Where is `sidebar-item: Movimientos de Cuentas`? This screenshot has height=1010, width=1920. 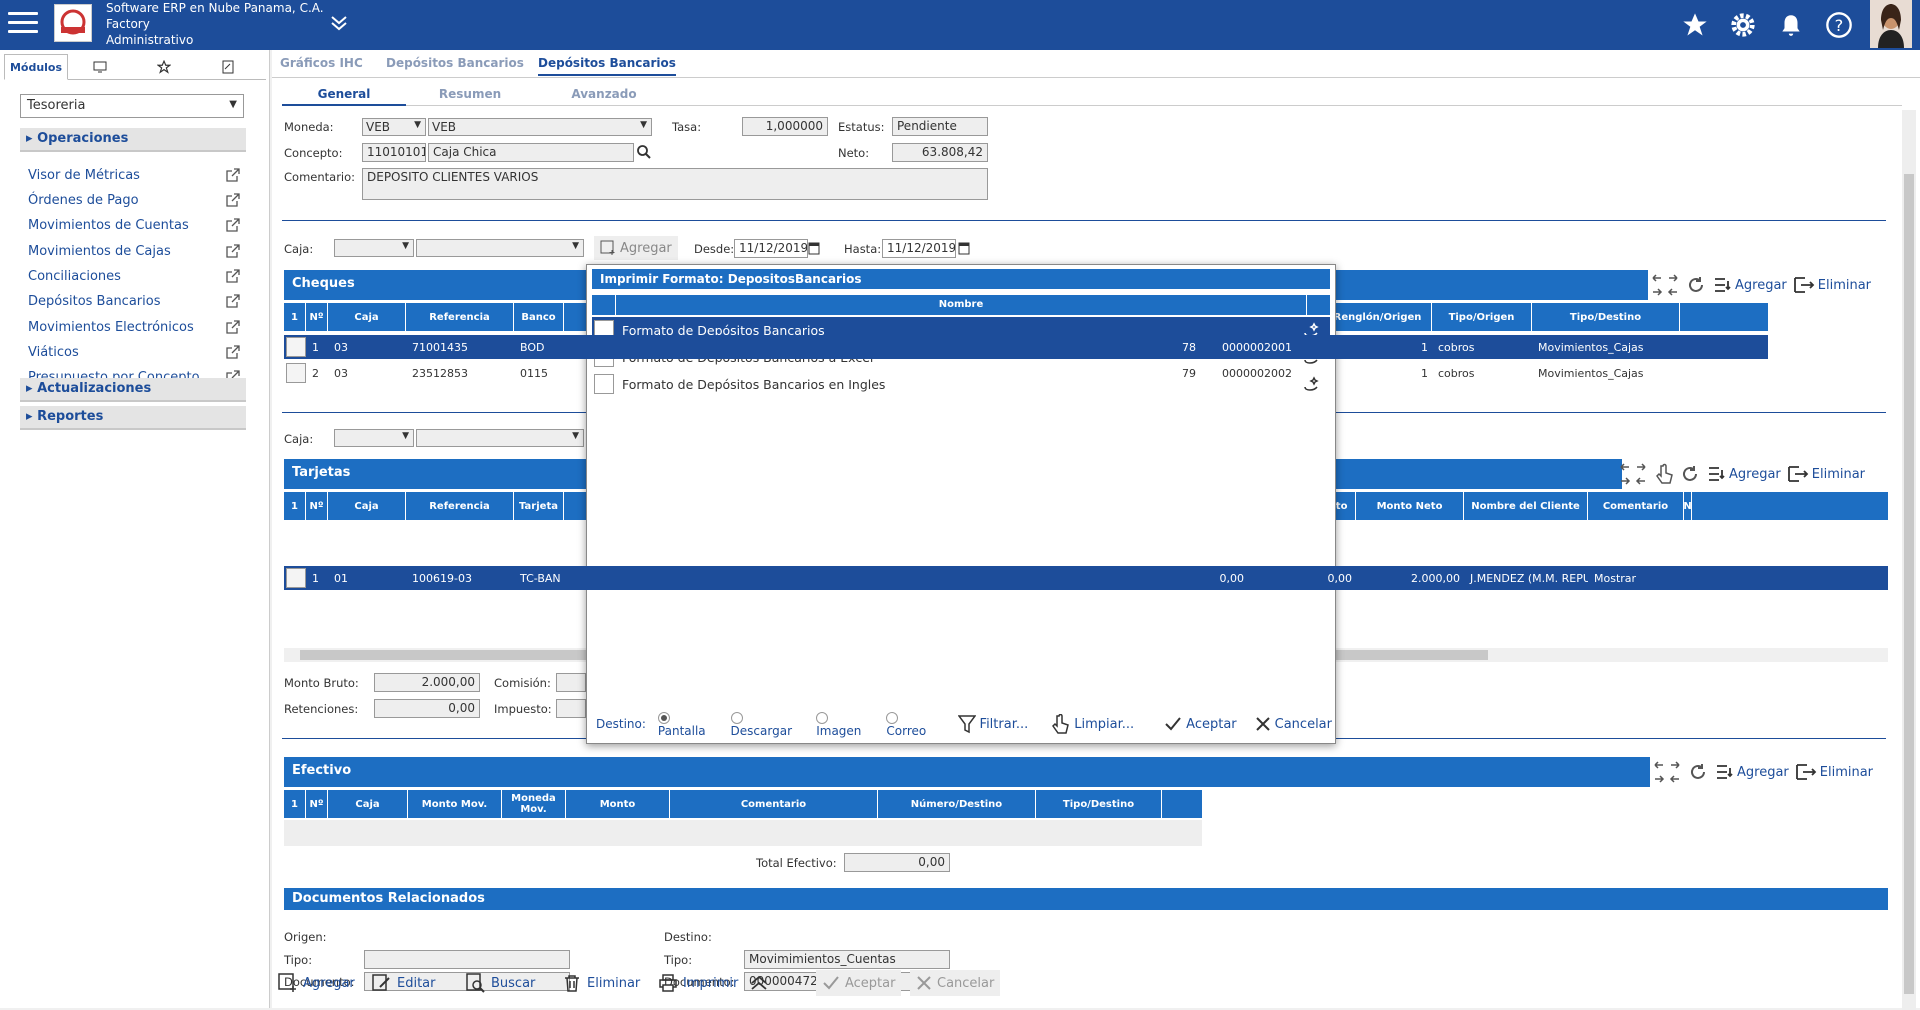
sidebar-item: Movimientos de Cuentas is located at coordinates (133, 229).